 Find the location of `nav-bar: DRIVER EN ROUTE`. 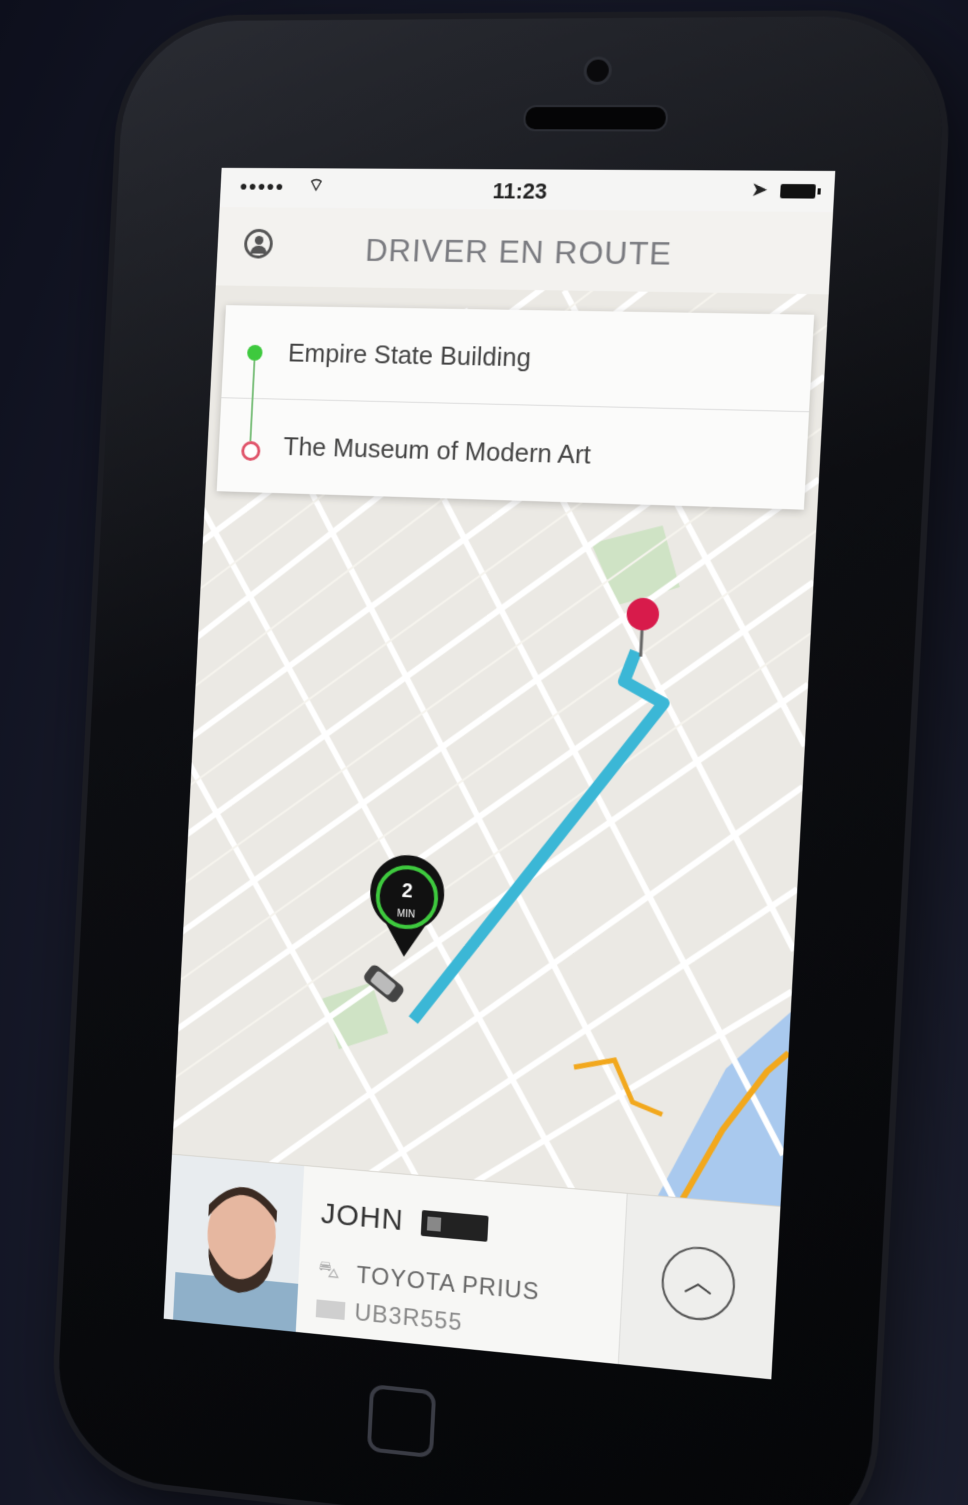

nav-bar: DRIVER EN ROUTE is located at coordinates (524, 251).